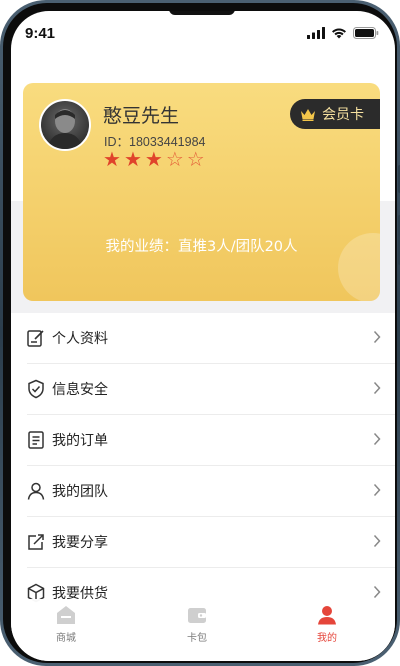  What do you see at coordinates (66, 638) in the screenshot?
I see `tab-label: 商城` at bounding box center [66, 638].